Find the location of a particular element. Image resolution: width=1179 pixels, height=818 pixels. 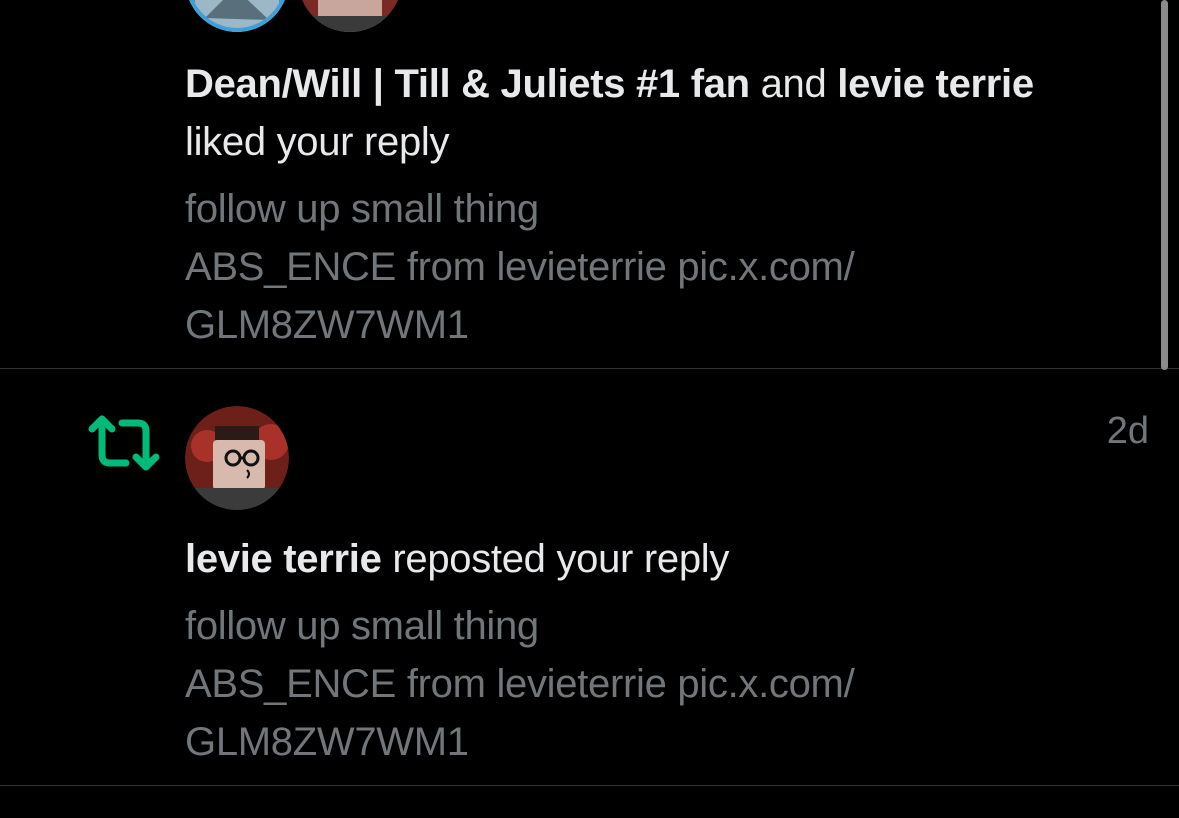

scrollbar is located at coordinates (1164, 185).